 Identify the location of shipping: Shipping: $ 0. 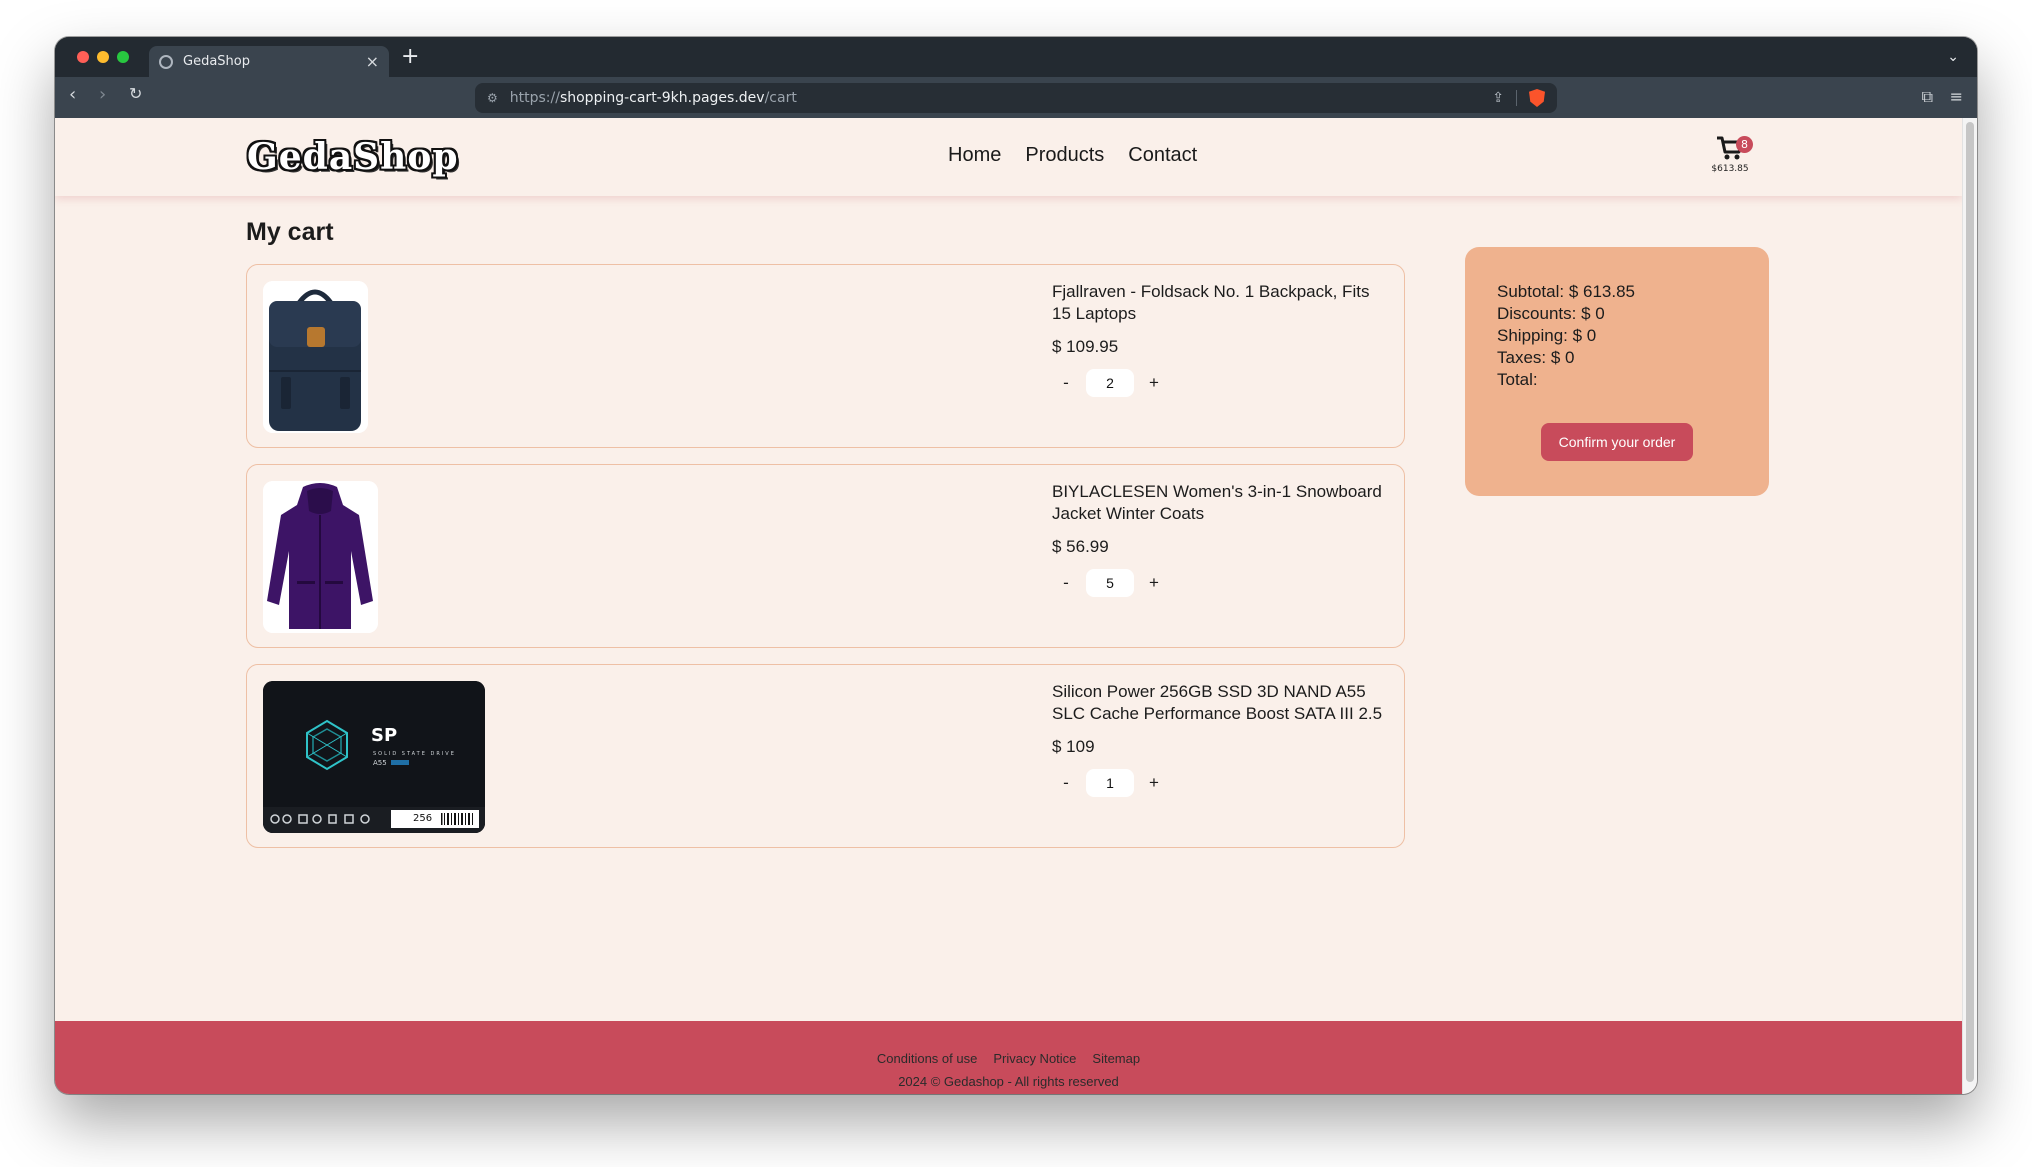
(1547, 335).